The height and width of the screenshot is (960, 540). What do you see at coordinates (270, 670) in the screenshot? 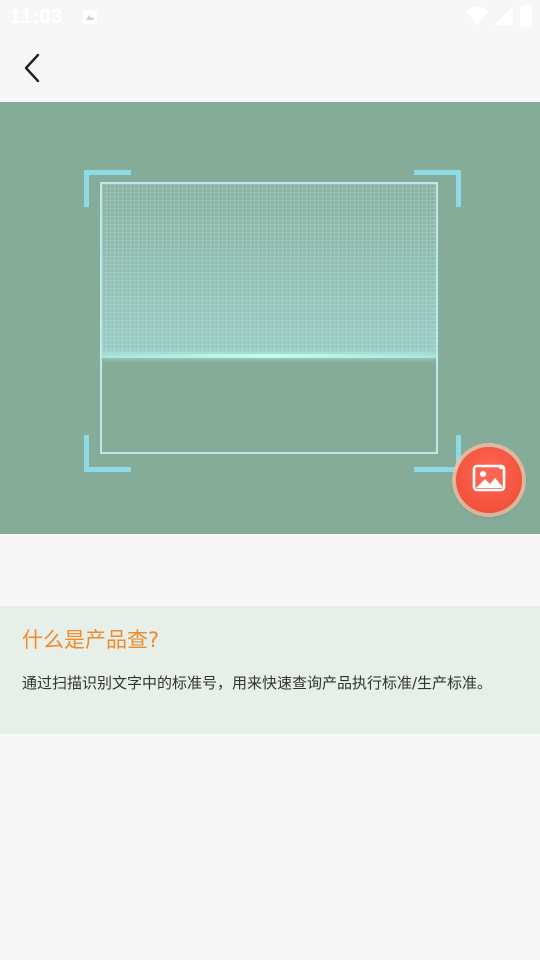
I see `info-card: 什么是产品查? 通过扫描识别文字中的标准号，用来快速查询产品执行标准/生产标准。` at bounding box center [270, 670].